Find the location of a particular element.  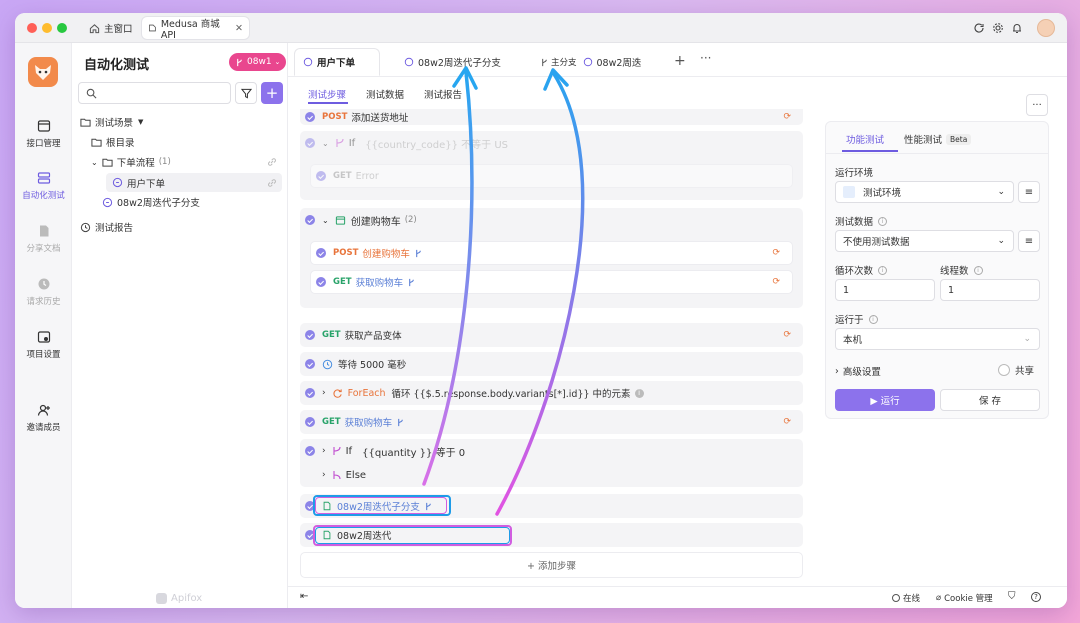

branch-badge: 08w1 ⌄ is located at coordinates (258, 62).